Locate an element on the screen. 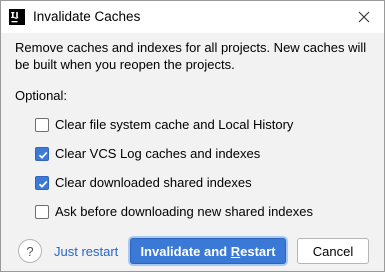  checkbox-clear-vcs-log-caches is located at coordinates (42, 154).